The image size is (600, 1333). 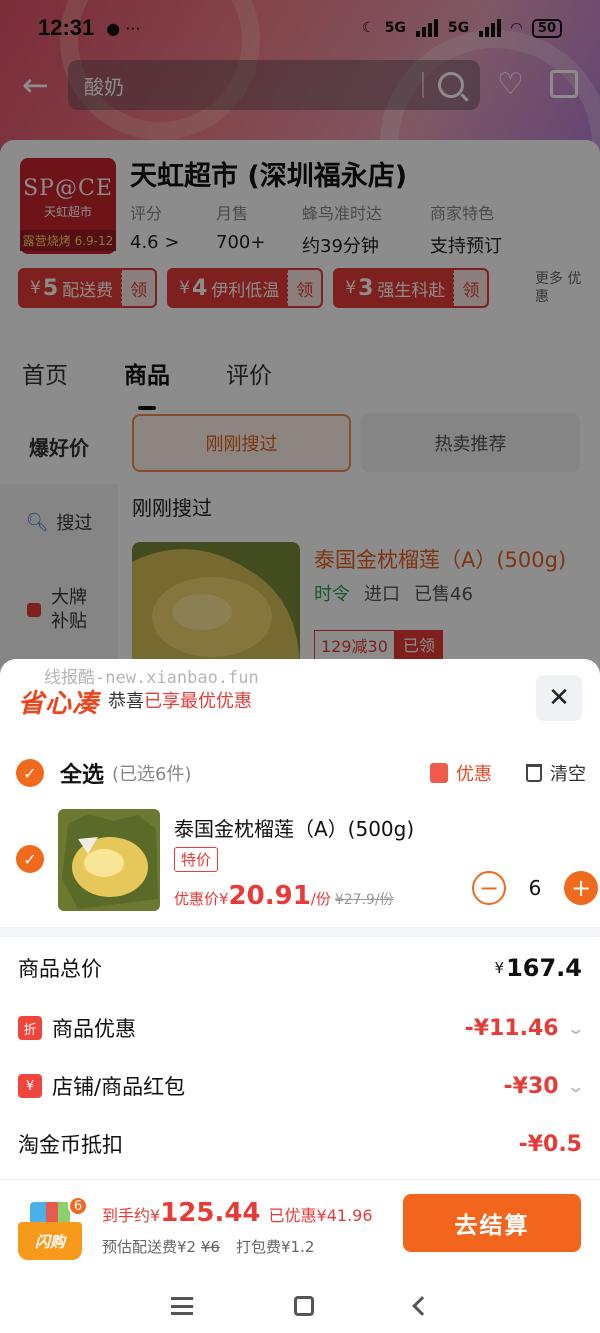 I want to click on quantity-value: 6, so click(x=535, y=888).